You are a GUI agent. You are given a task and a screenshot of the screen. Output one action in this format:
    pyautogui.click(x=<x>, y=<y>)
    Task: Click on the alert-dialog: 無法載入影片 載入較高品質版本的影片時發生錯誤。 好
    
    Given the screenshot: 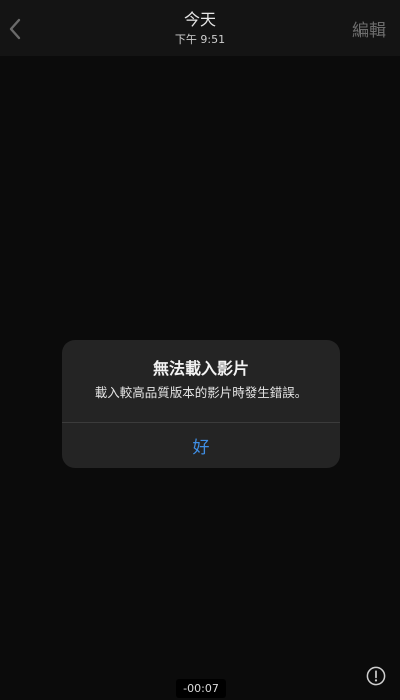 What is the action you would take?
    pyautogui.click(x=201, y=404)
    